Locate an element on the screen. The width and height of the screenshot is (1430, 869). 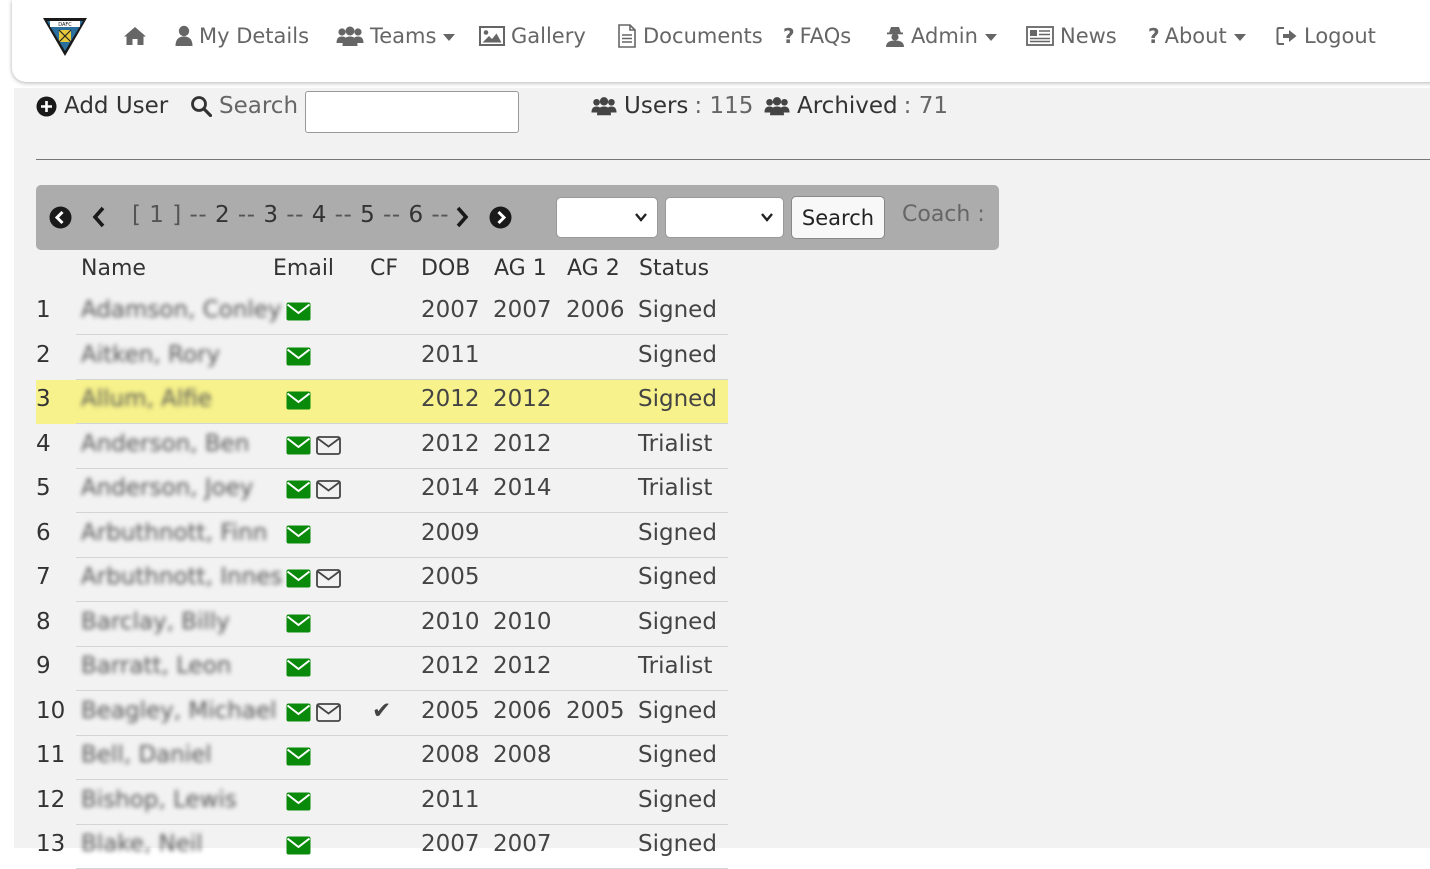
prev-page-icon is located at coordinates (99, 217).